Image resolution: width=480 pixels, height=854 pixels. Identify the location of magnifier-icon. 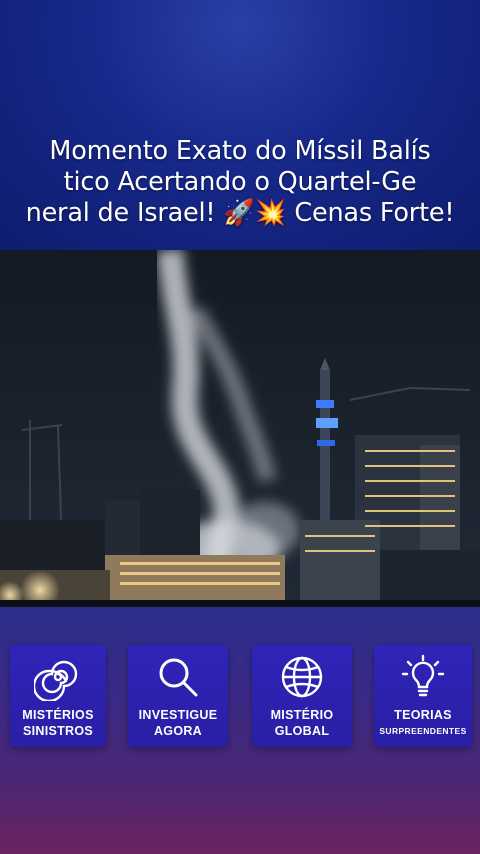
(178, 677).